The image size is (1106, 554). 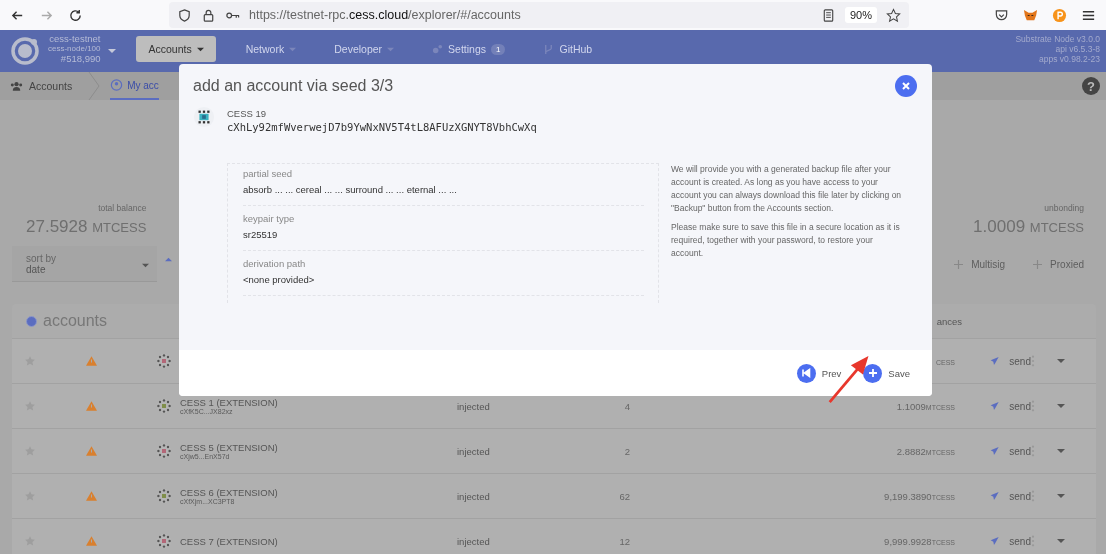 What do you see at coordinates (74, 49) in the screenshot?
I see `node-name: cess-node/100` at bounding box center [74, 49].